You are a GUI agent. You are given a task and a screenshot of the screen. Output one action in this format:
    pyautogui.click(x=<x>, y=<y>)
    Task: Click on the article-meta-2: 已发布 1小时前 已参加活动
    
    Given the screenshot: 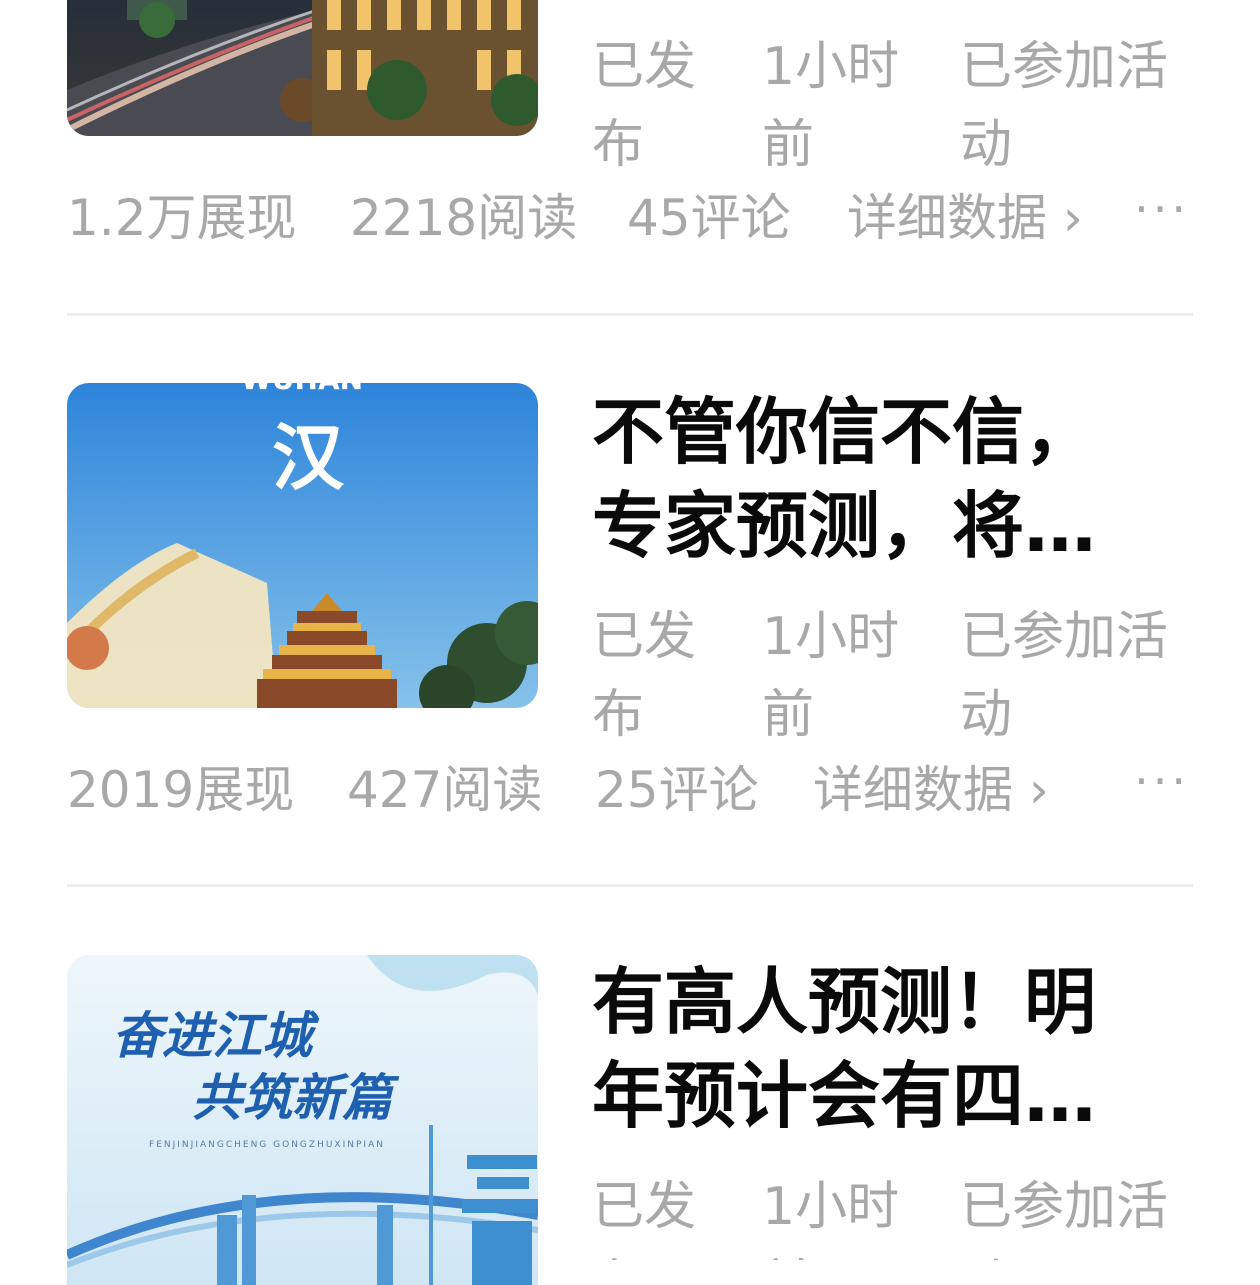 What is the action you would take?
    pyautogui.click(x=892, y=678)
    